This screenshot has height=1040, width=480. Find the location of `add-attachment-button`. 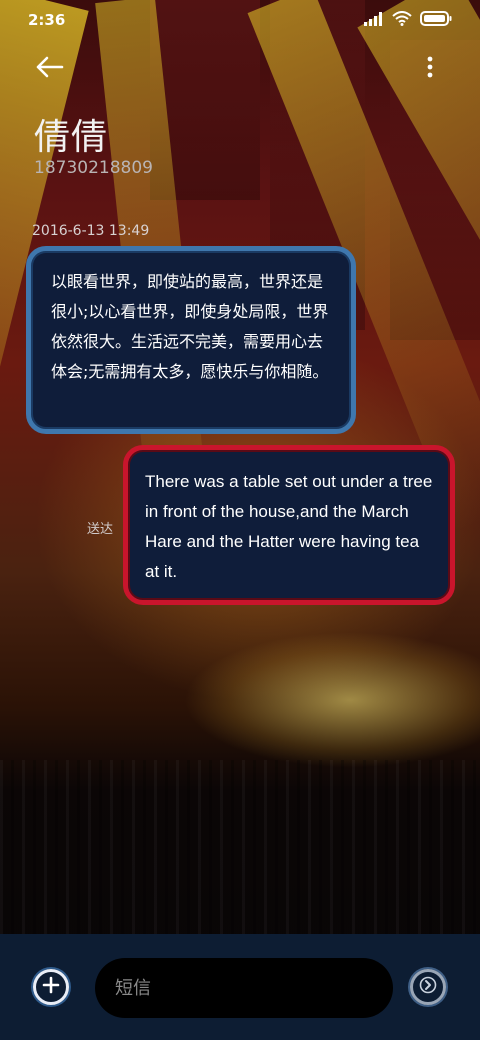

add-attachment-button is located at coordinates (51, 987).